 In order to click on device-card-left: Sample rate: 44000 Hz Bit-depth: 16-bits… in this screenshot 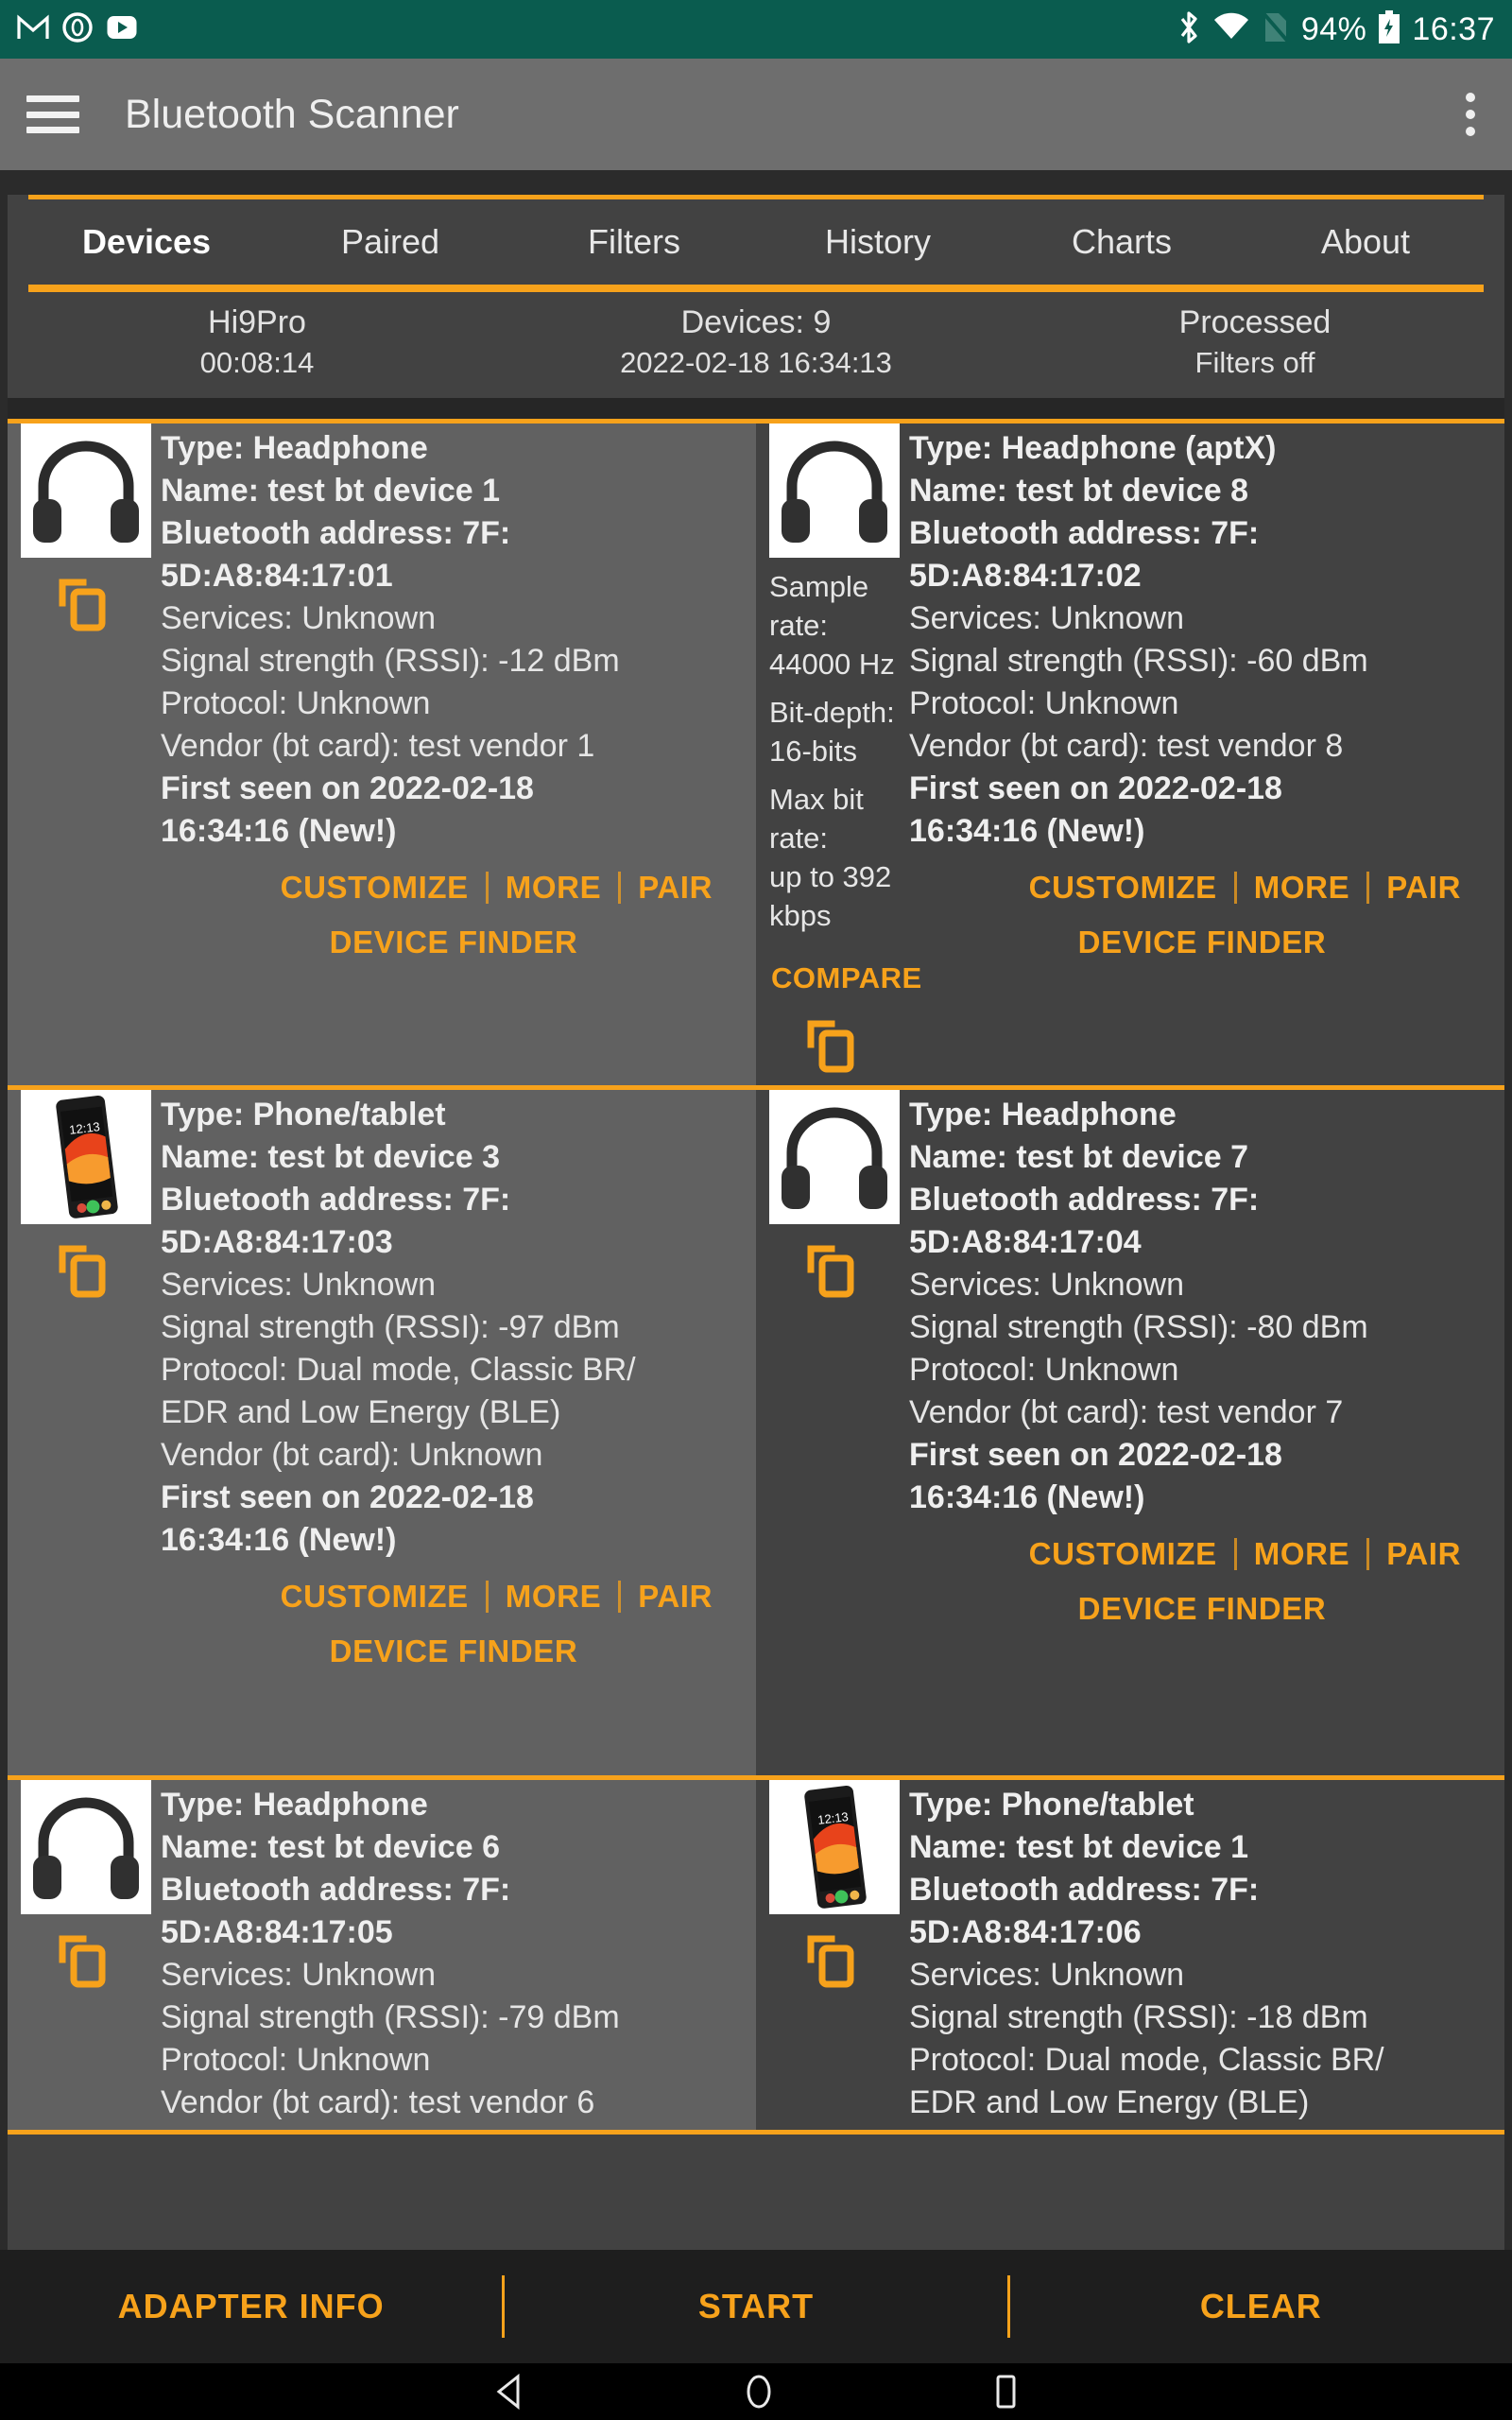, I will do `click(838, 749)`.